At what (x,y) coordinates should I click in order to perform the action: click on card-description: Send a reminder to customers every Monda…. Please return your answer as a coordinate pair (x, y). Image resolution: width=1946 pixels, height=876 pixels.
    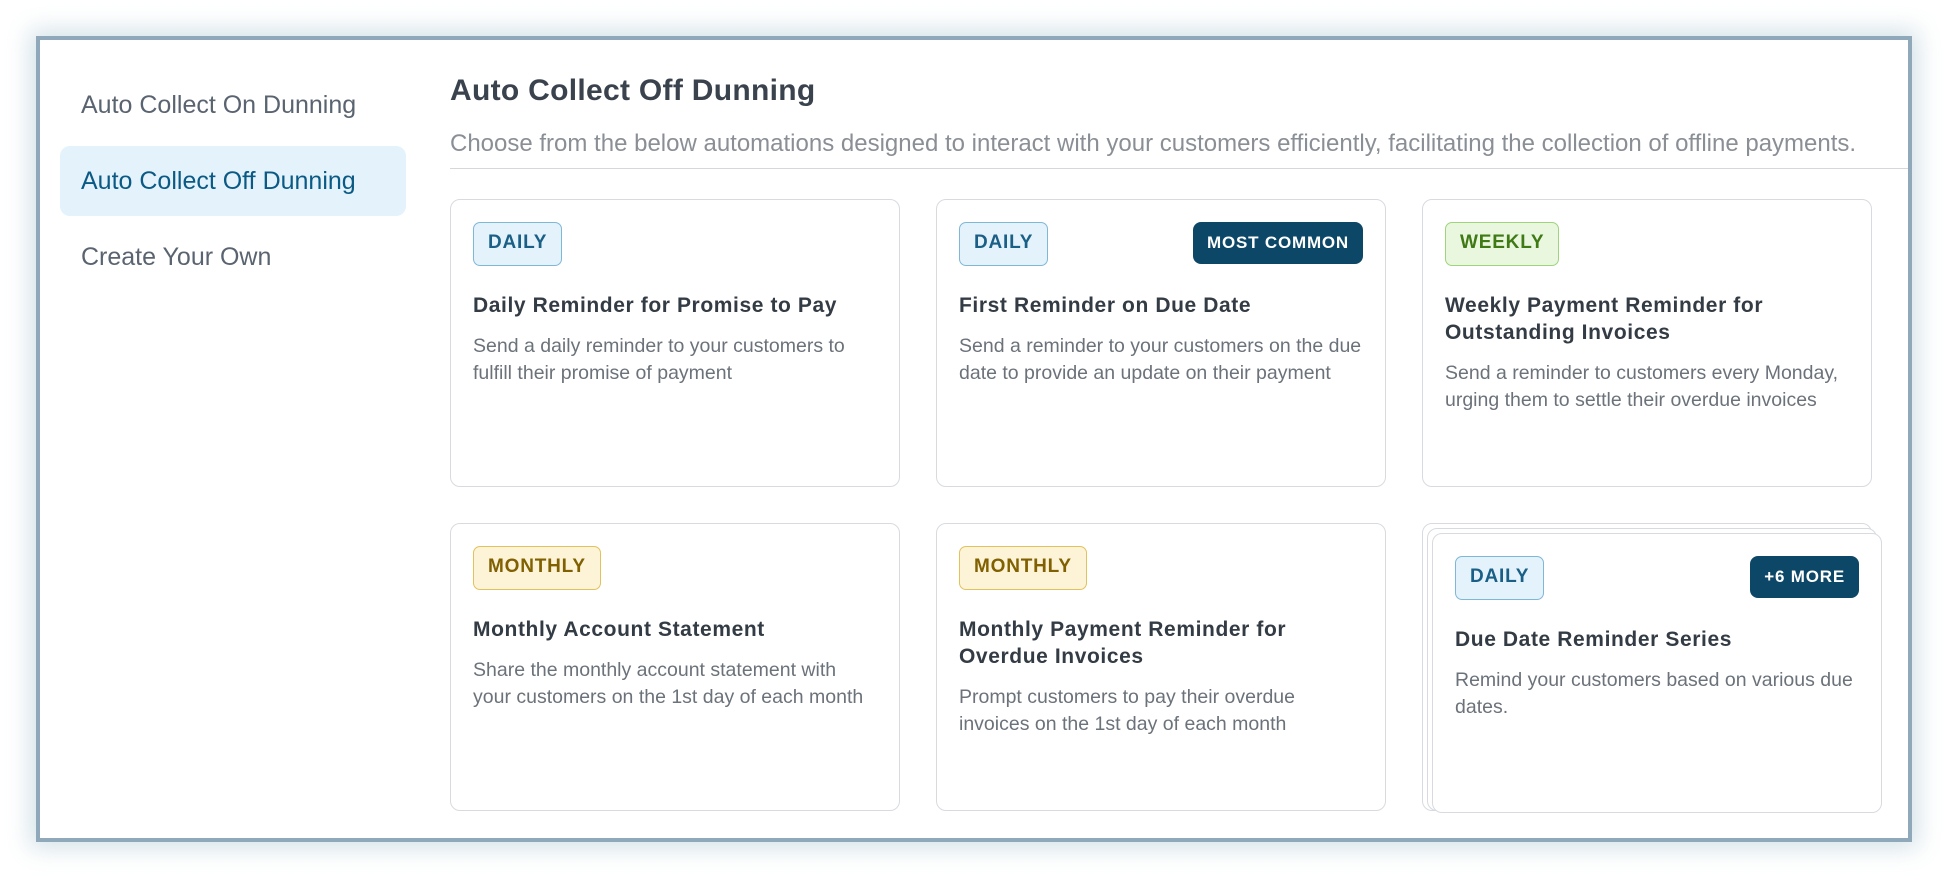
    Looking at the image, I should click on (1642, 386).